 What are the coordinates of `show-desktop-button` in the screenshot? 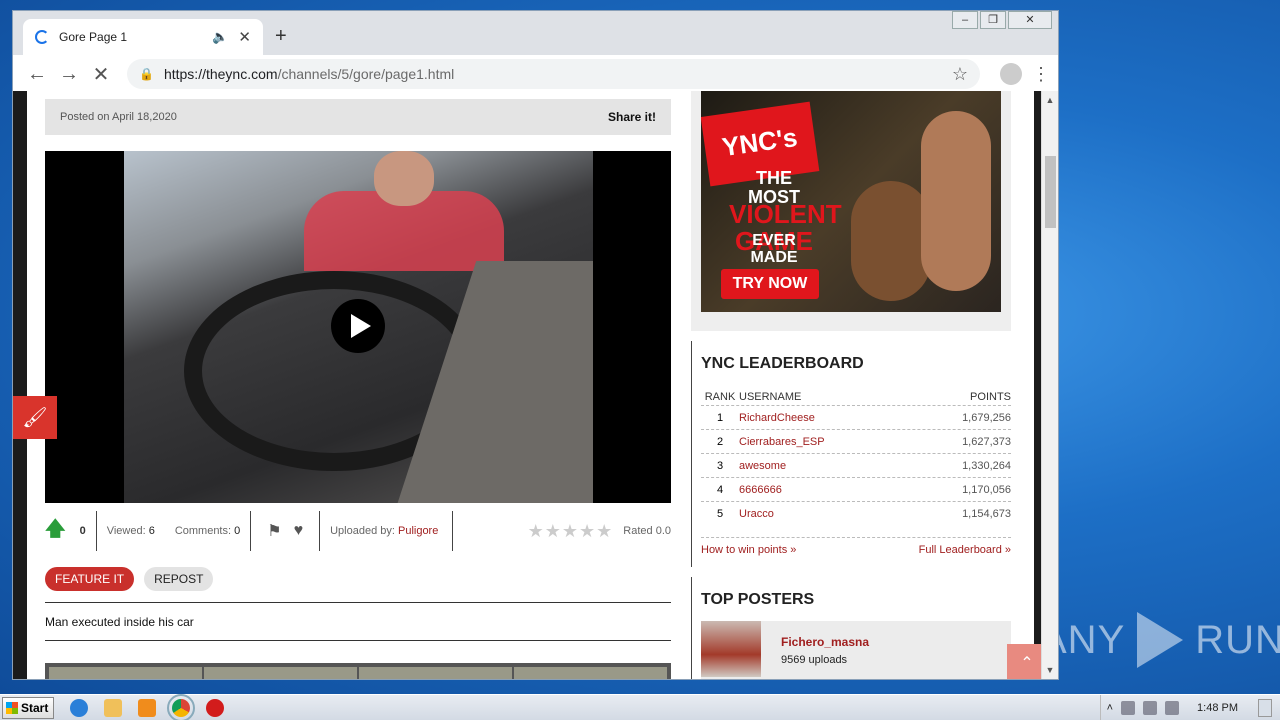 It's located at (1265, 707).